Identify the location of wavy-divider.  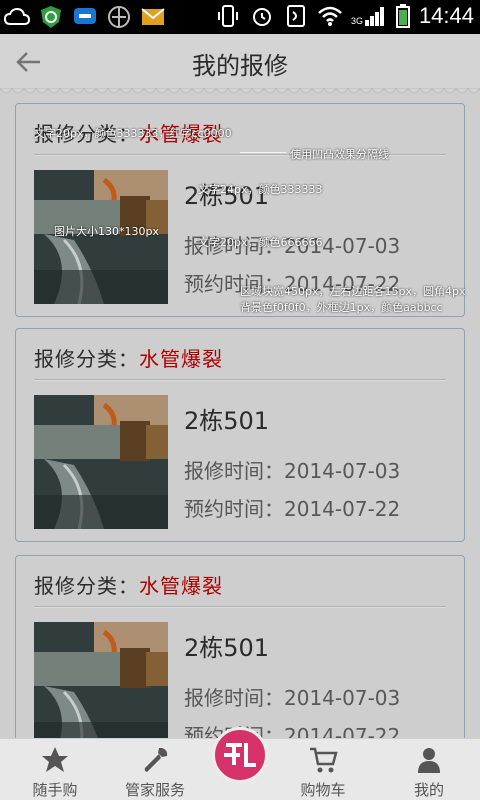
(240, 91).